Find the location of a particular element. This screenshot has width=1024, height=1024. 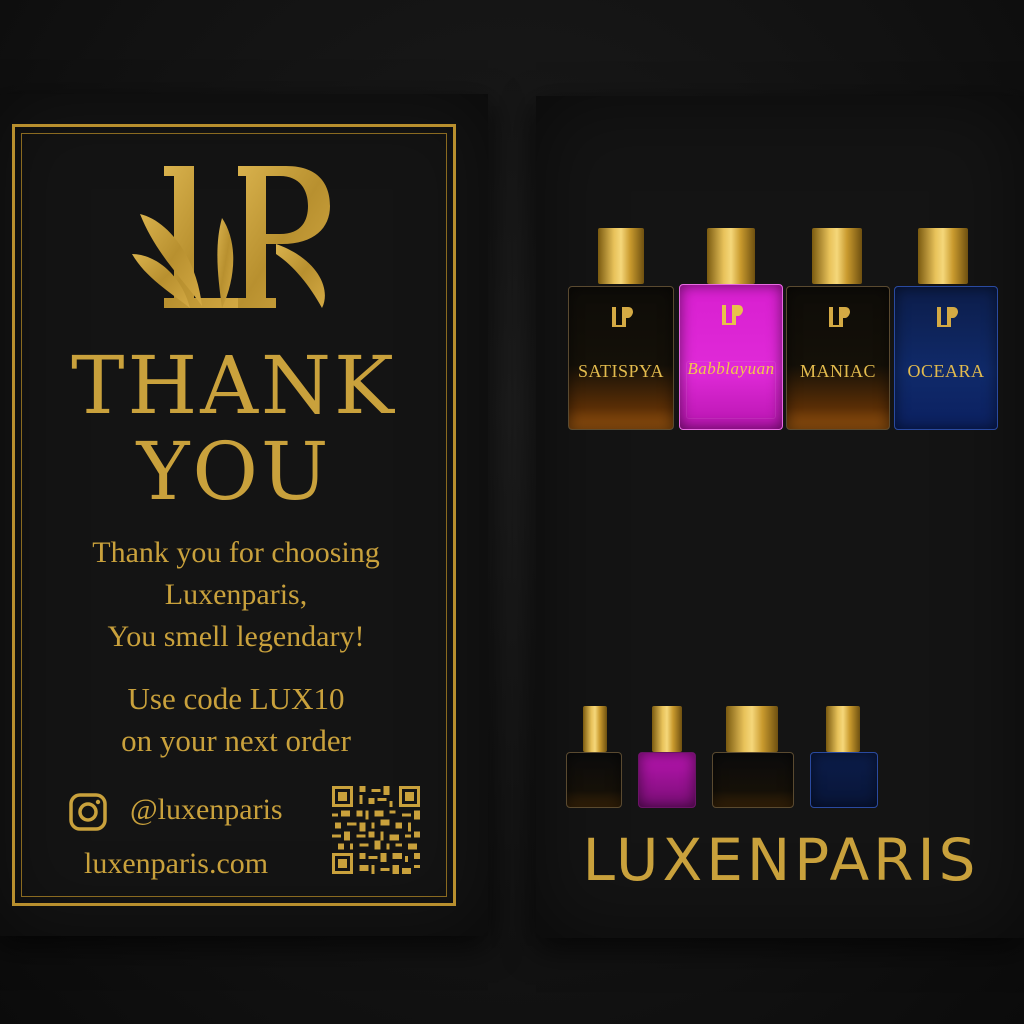

thank-title-line1: THANK is located at coordinates (234, 385).